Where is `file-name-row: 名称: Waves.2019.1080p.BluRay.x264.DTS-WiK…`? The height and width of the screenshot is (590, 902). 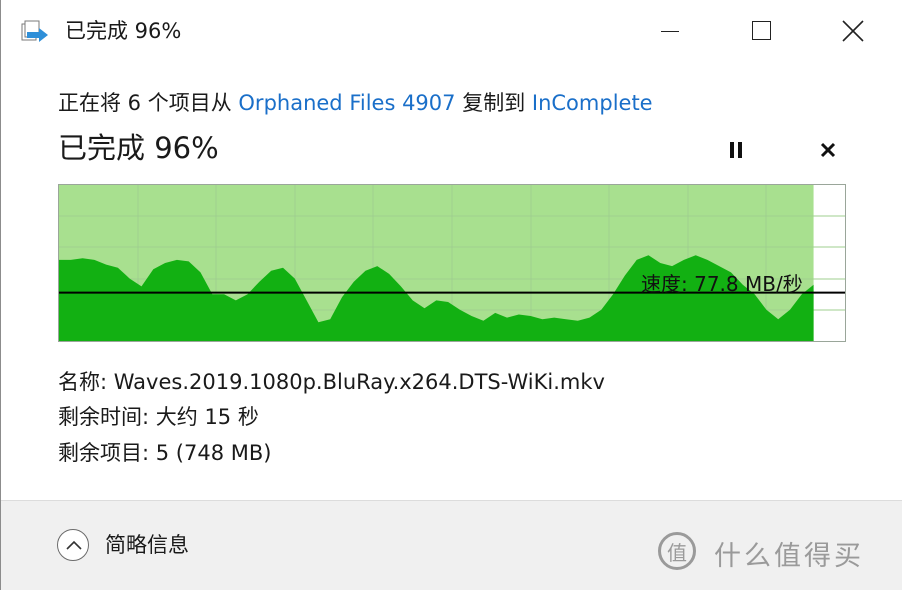
file-name-row: 名称: Waves.2019.1080p.BluRay.x264.DTS-WiK… is located at coordinates (331, 382).